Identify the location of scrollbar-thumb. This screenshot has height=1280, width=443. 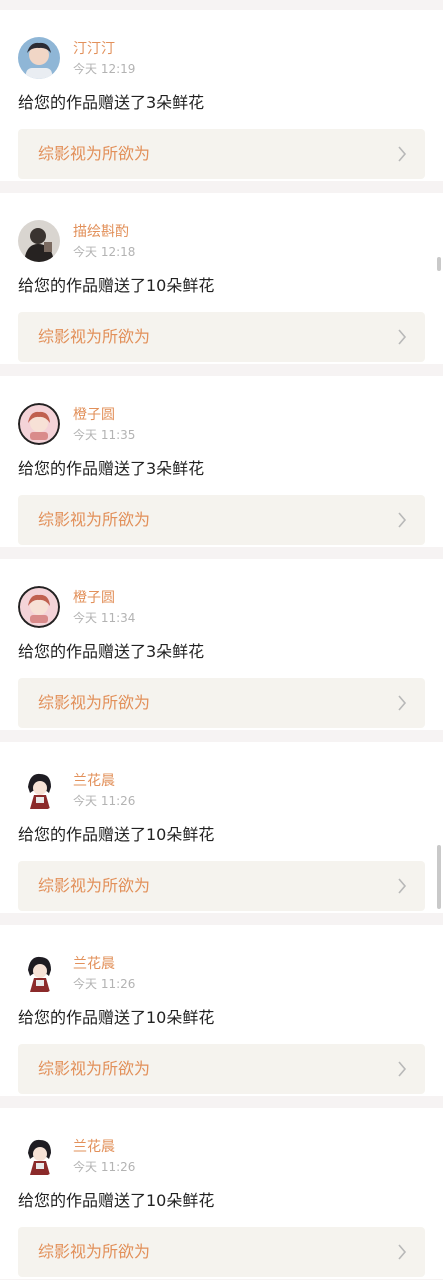
(439, 877).